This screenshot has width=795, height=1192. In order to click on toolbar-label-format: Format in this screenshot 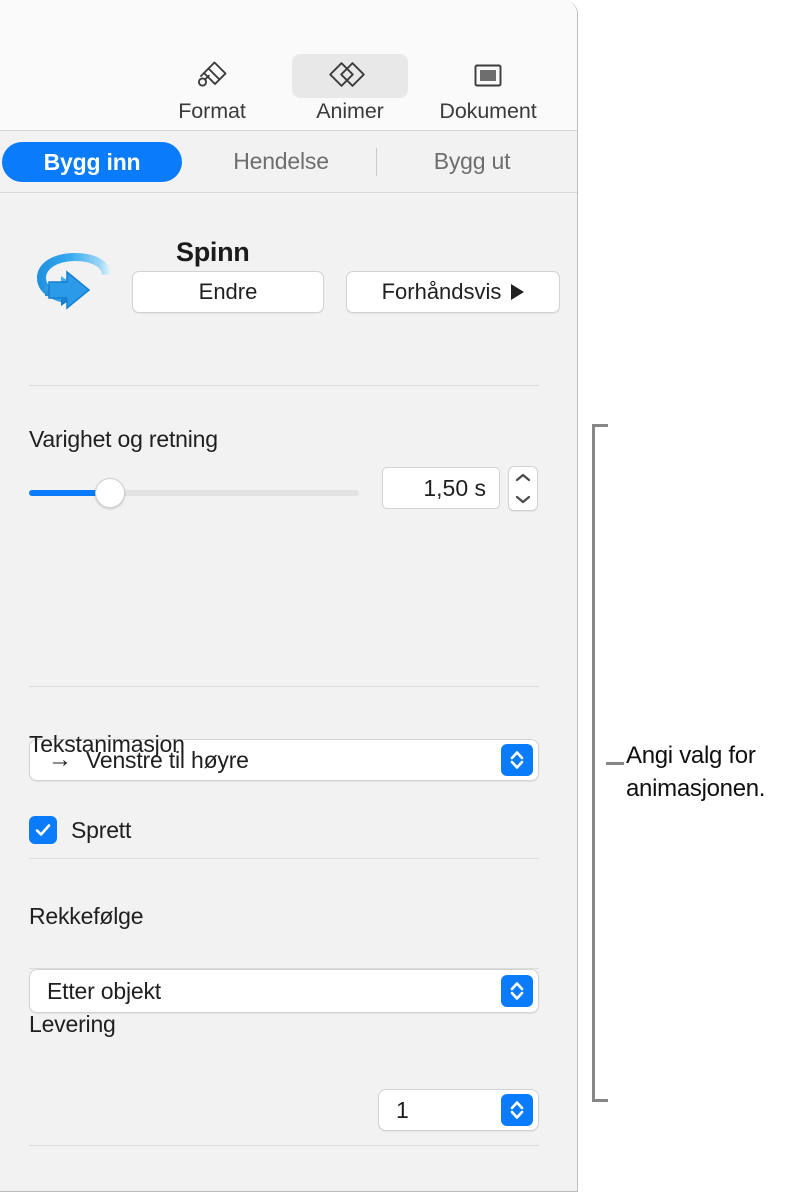, I will do `click(212, 111)`.